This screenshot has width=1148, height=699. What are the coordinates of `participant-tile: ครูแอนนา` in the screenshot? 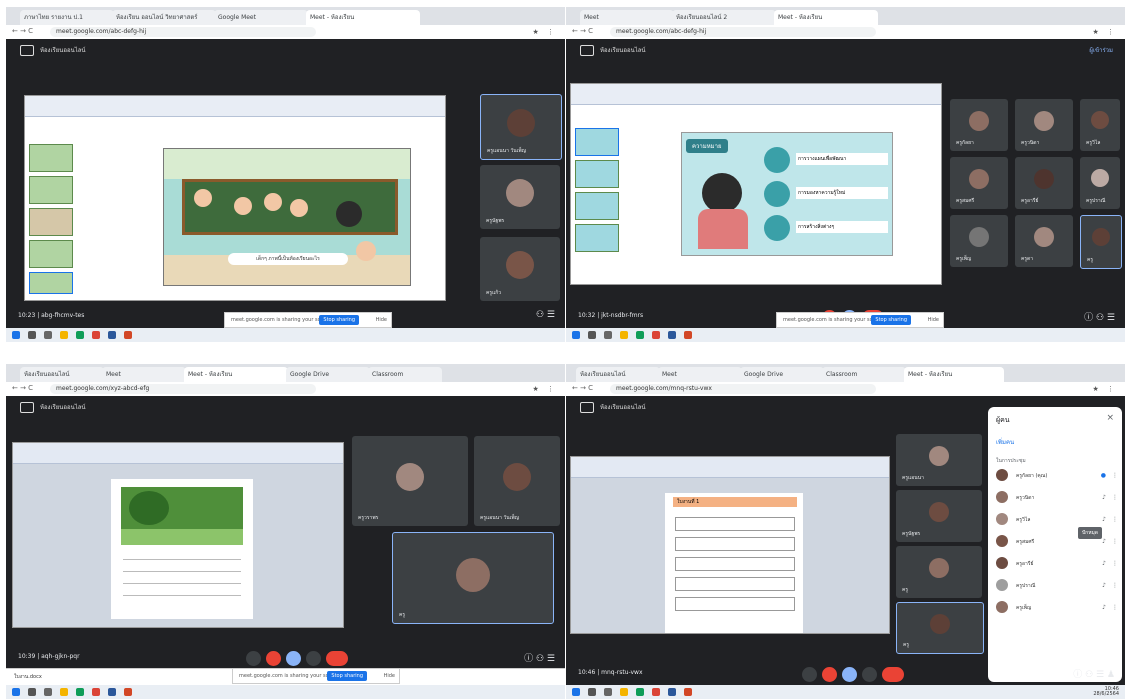 It's located at (939, 460).